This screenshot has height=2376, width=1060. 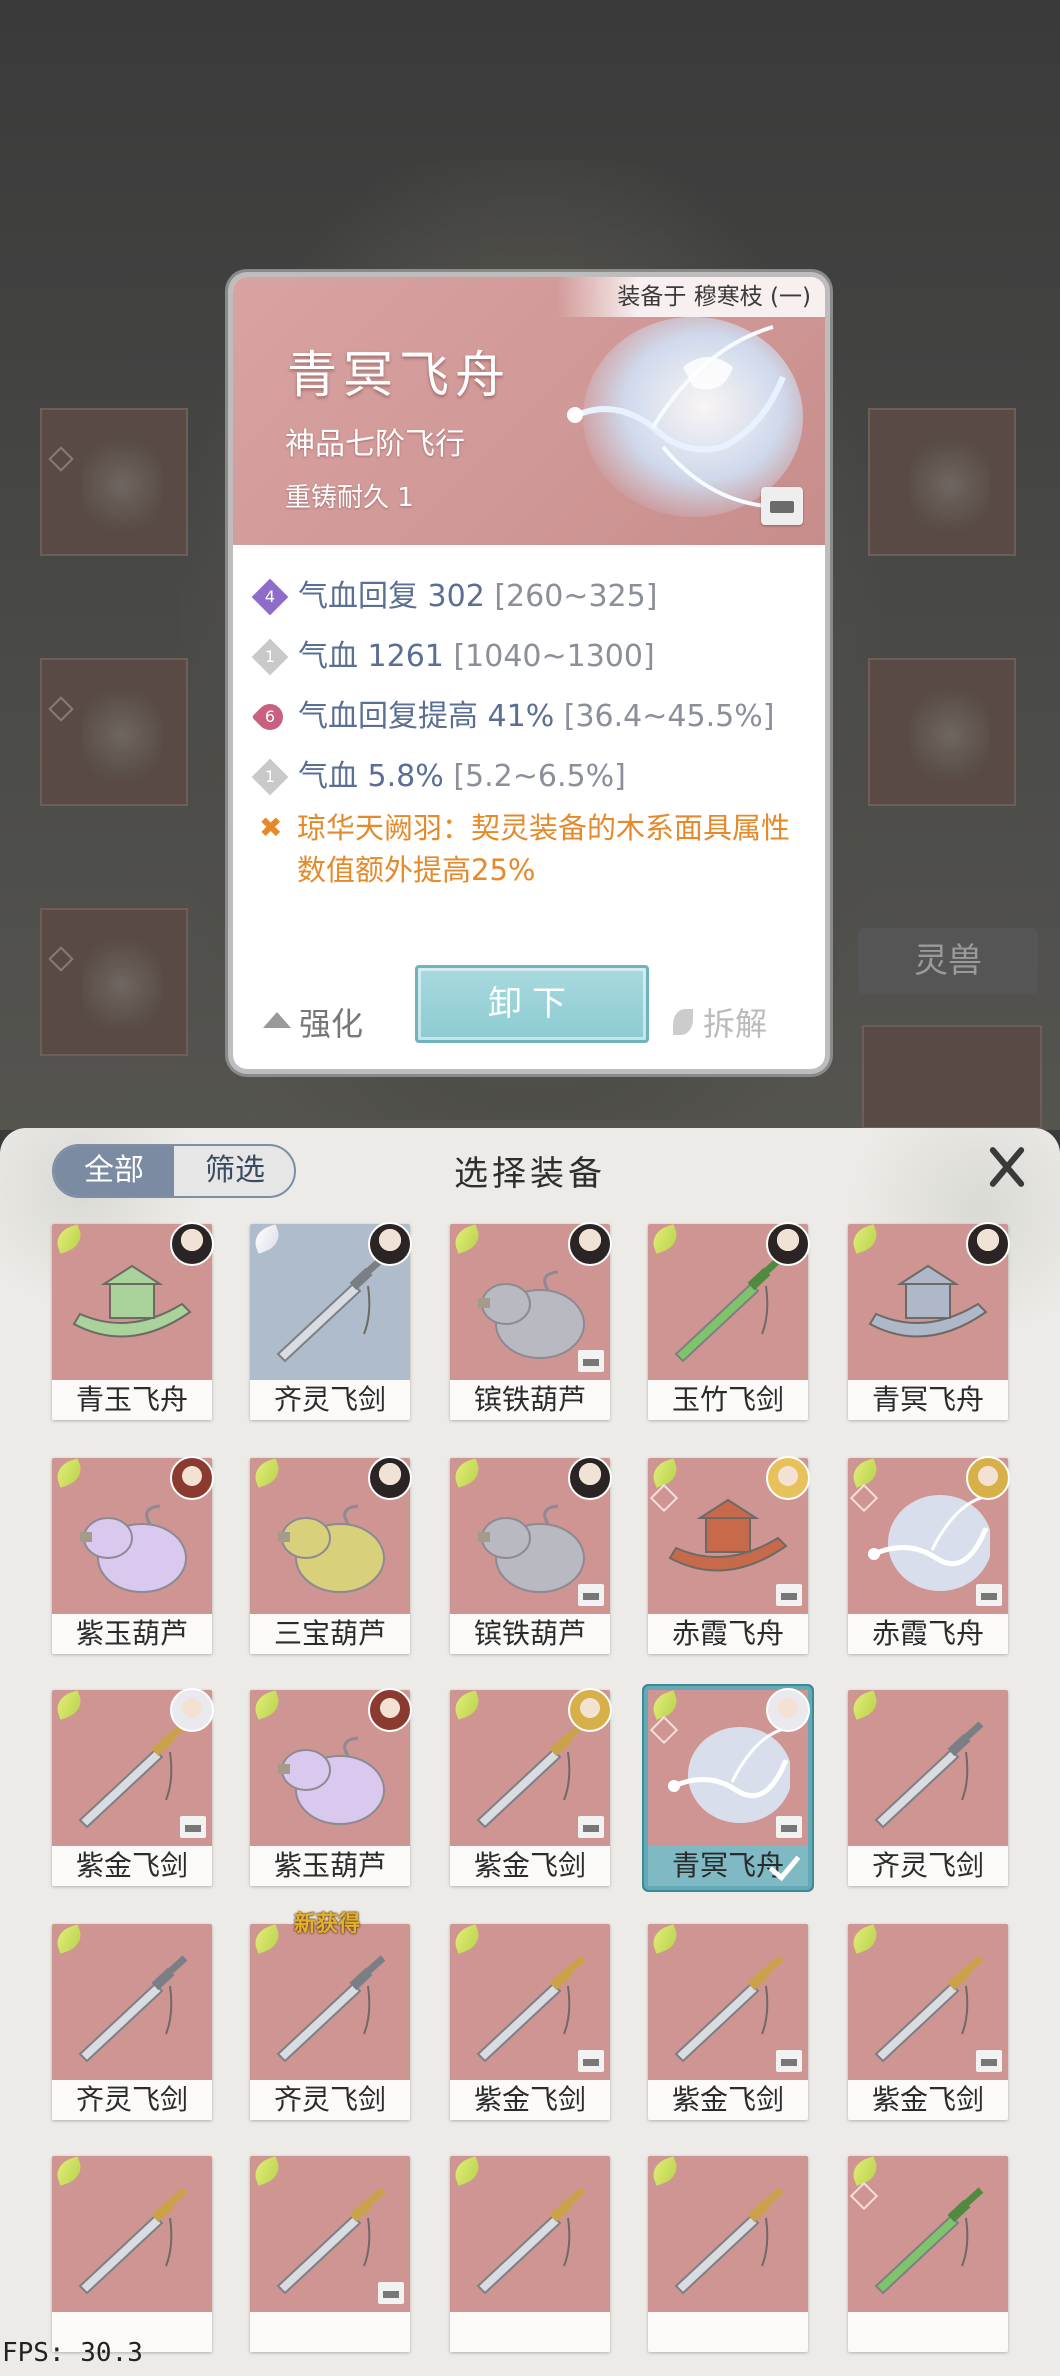 What do you see at coordinates (728, 1634) in the screenshot?
I see `item-name: 赤霞飞舟` at bounding box center [728, 1634].